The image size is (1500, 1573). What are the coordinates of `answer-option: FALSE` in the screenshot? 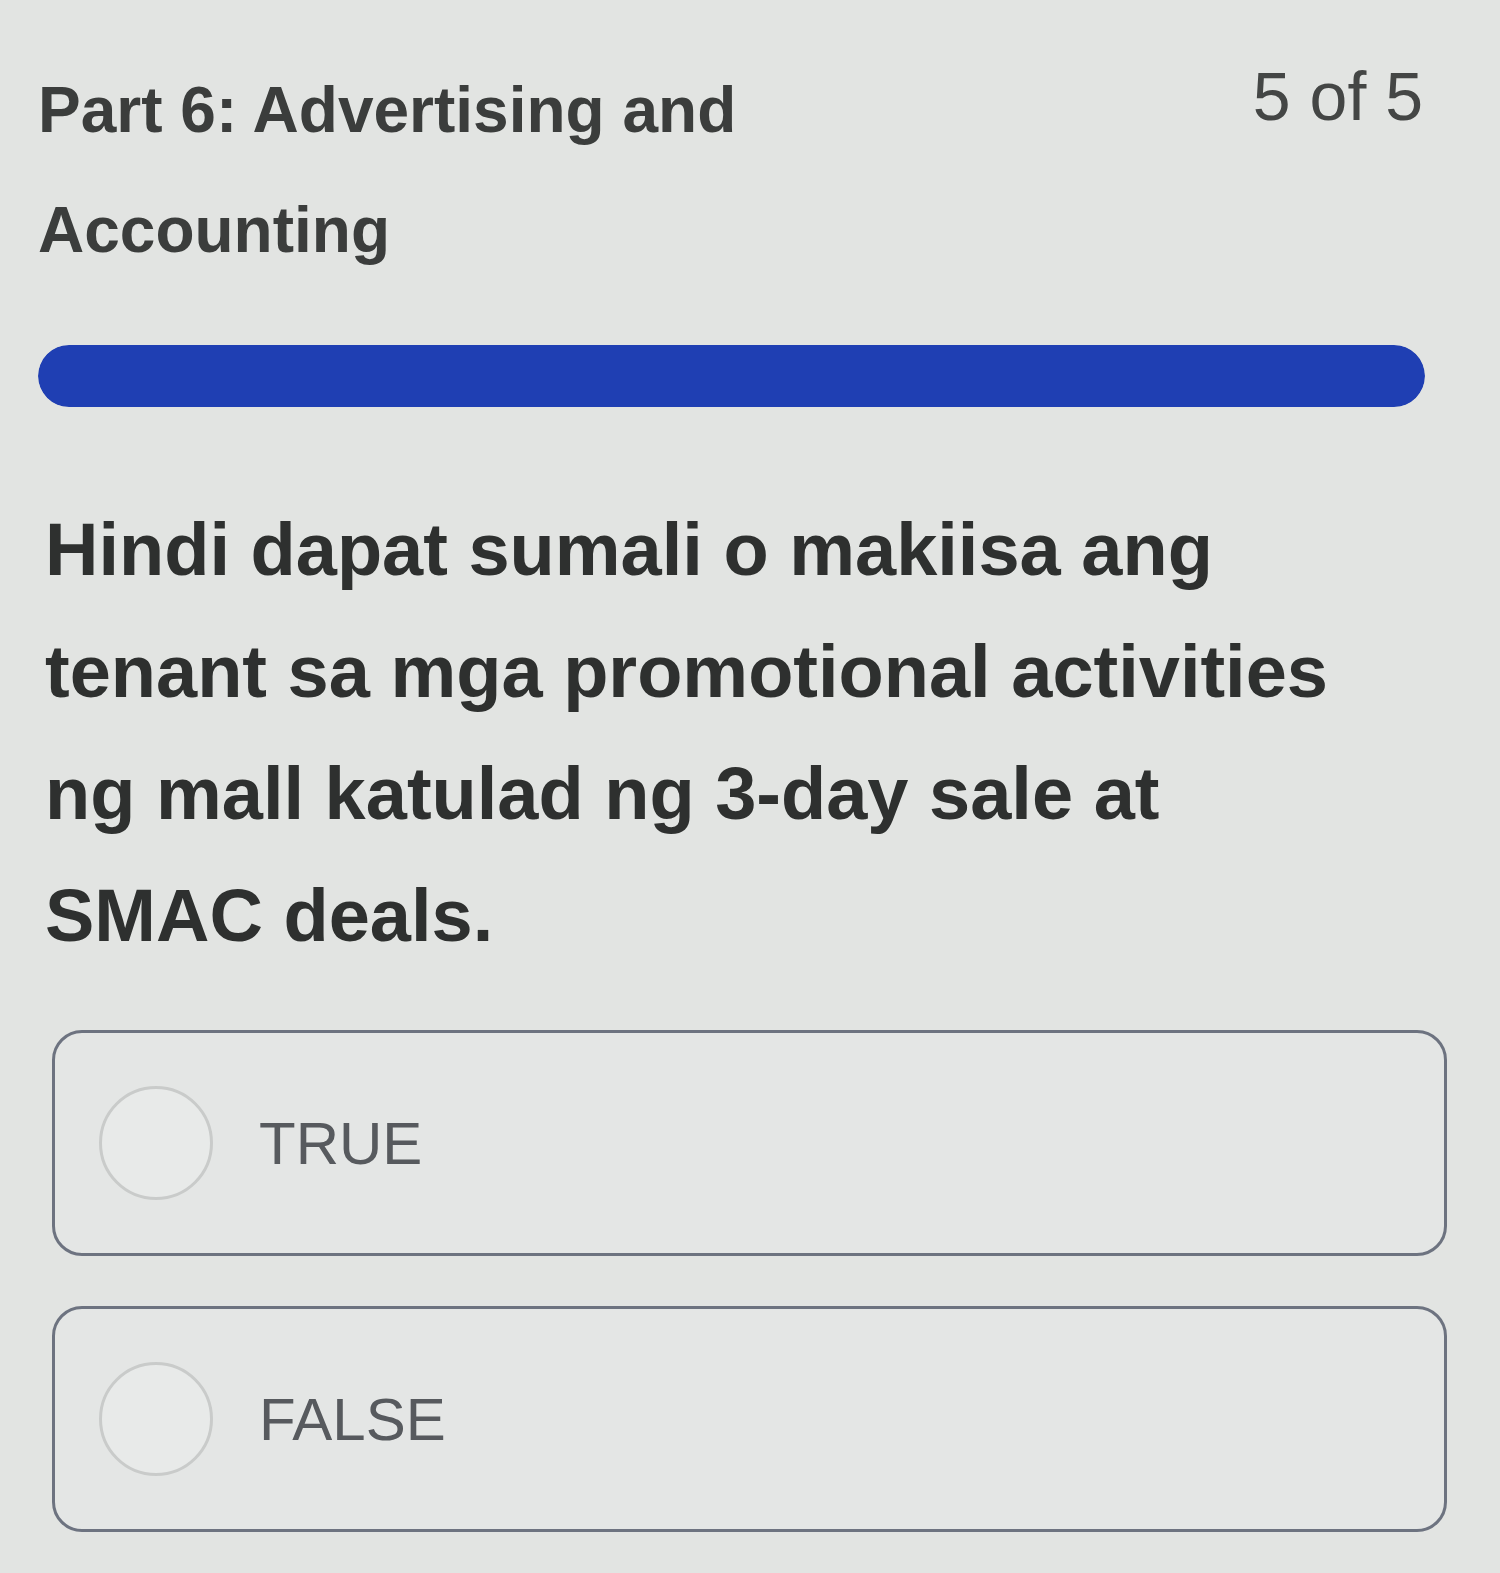 It's located at (749, 1419).